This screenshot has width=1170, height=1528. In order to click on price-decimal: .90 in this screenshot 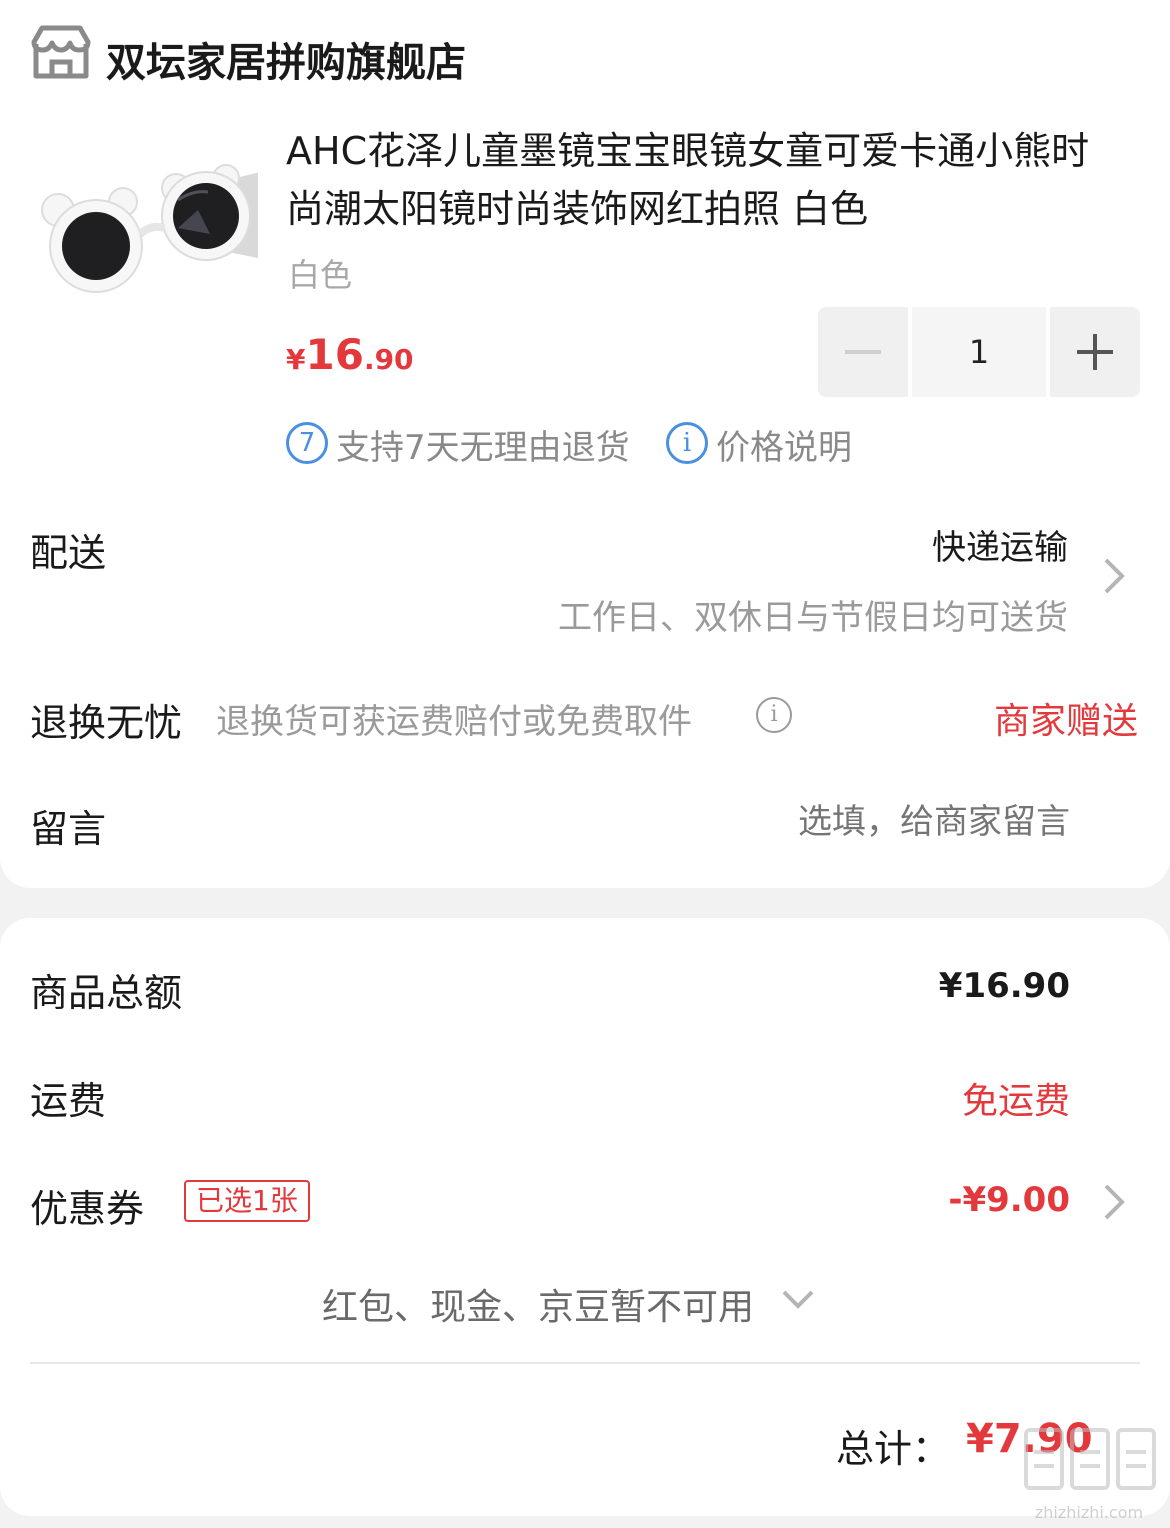, I will do `click(388, 359)`.